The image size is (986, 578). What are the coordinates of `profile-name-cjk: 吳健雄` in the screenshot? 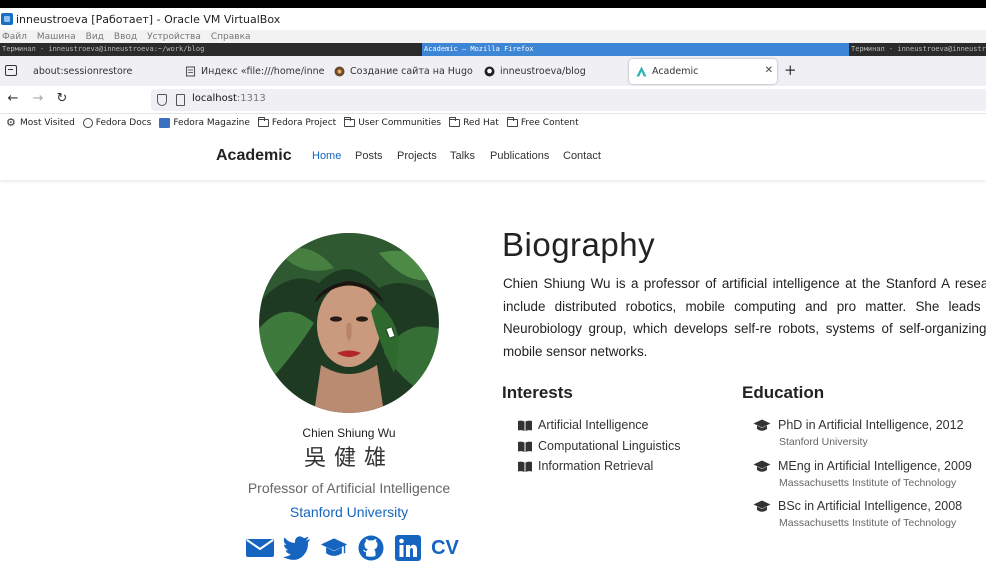 It's located at (348, 458).